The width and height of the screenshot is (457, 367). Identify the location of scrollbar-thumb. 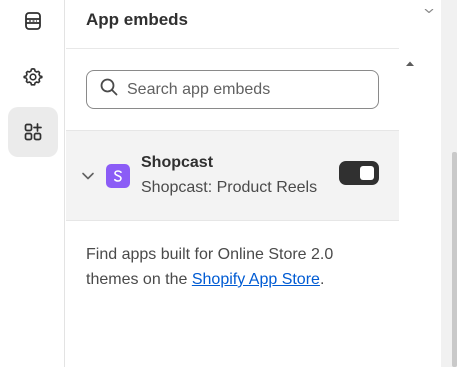
(454, 259).